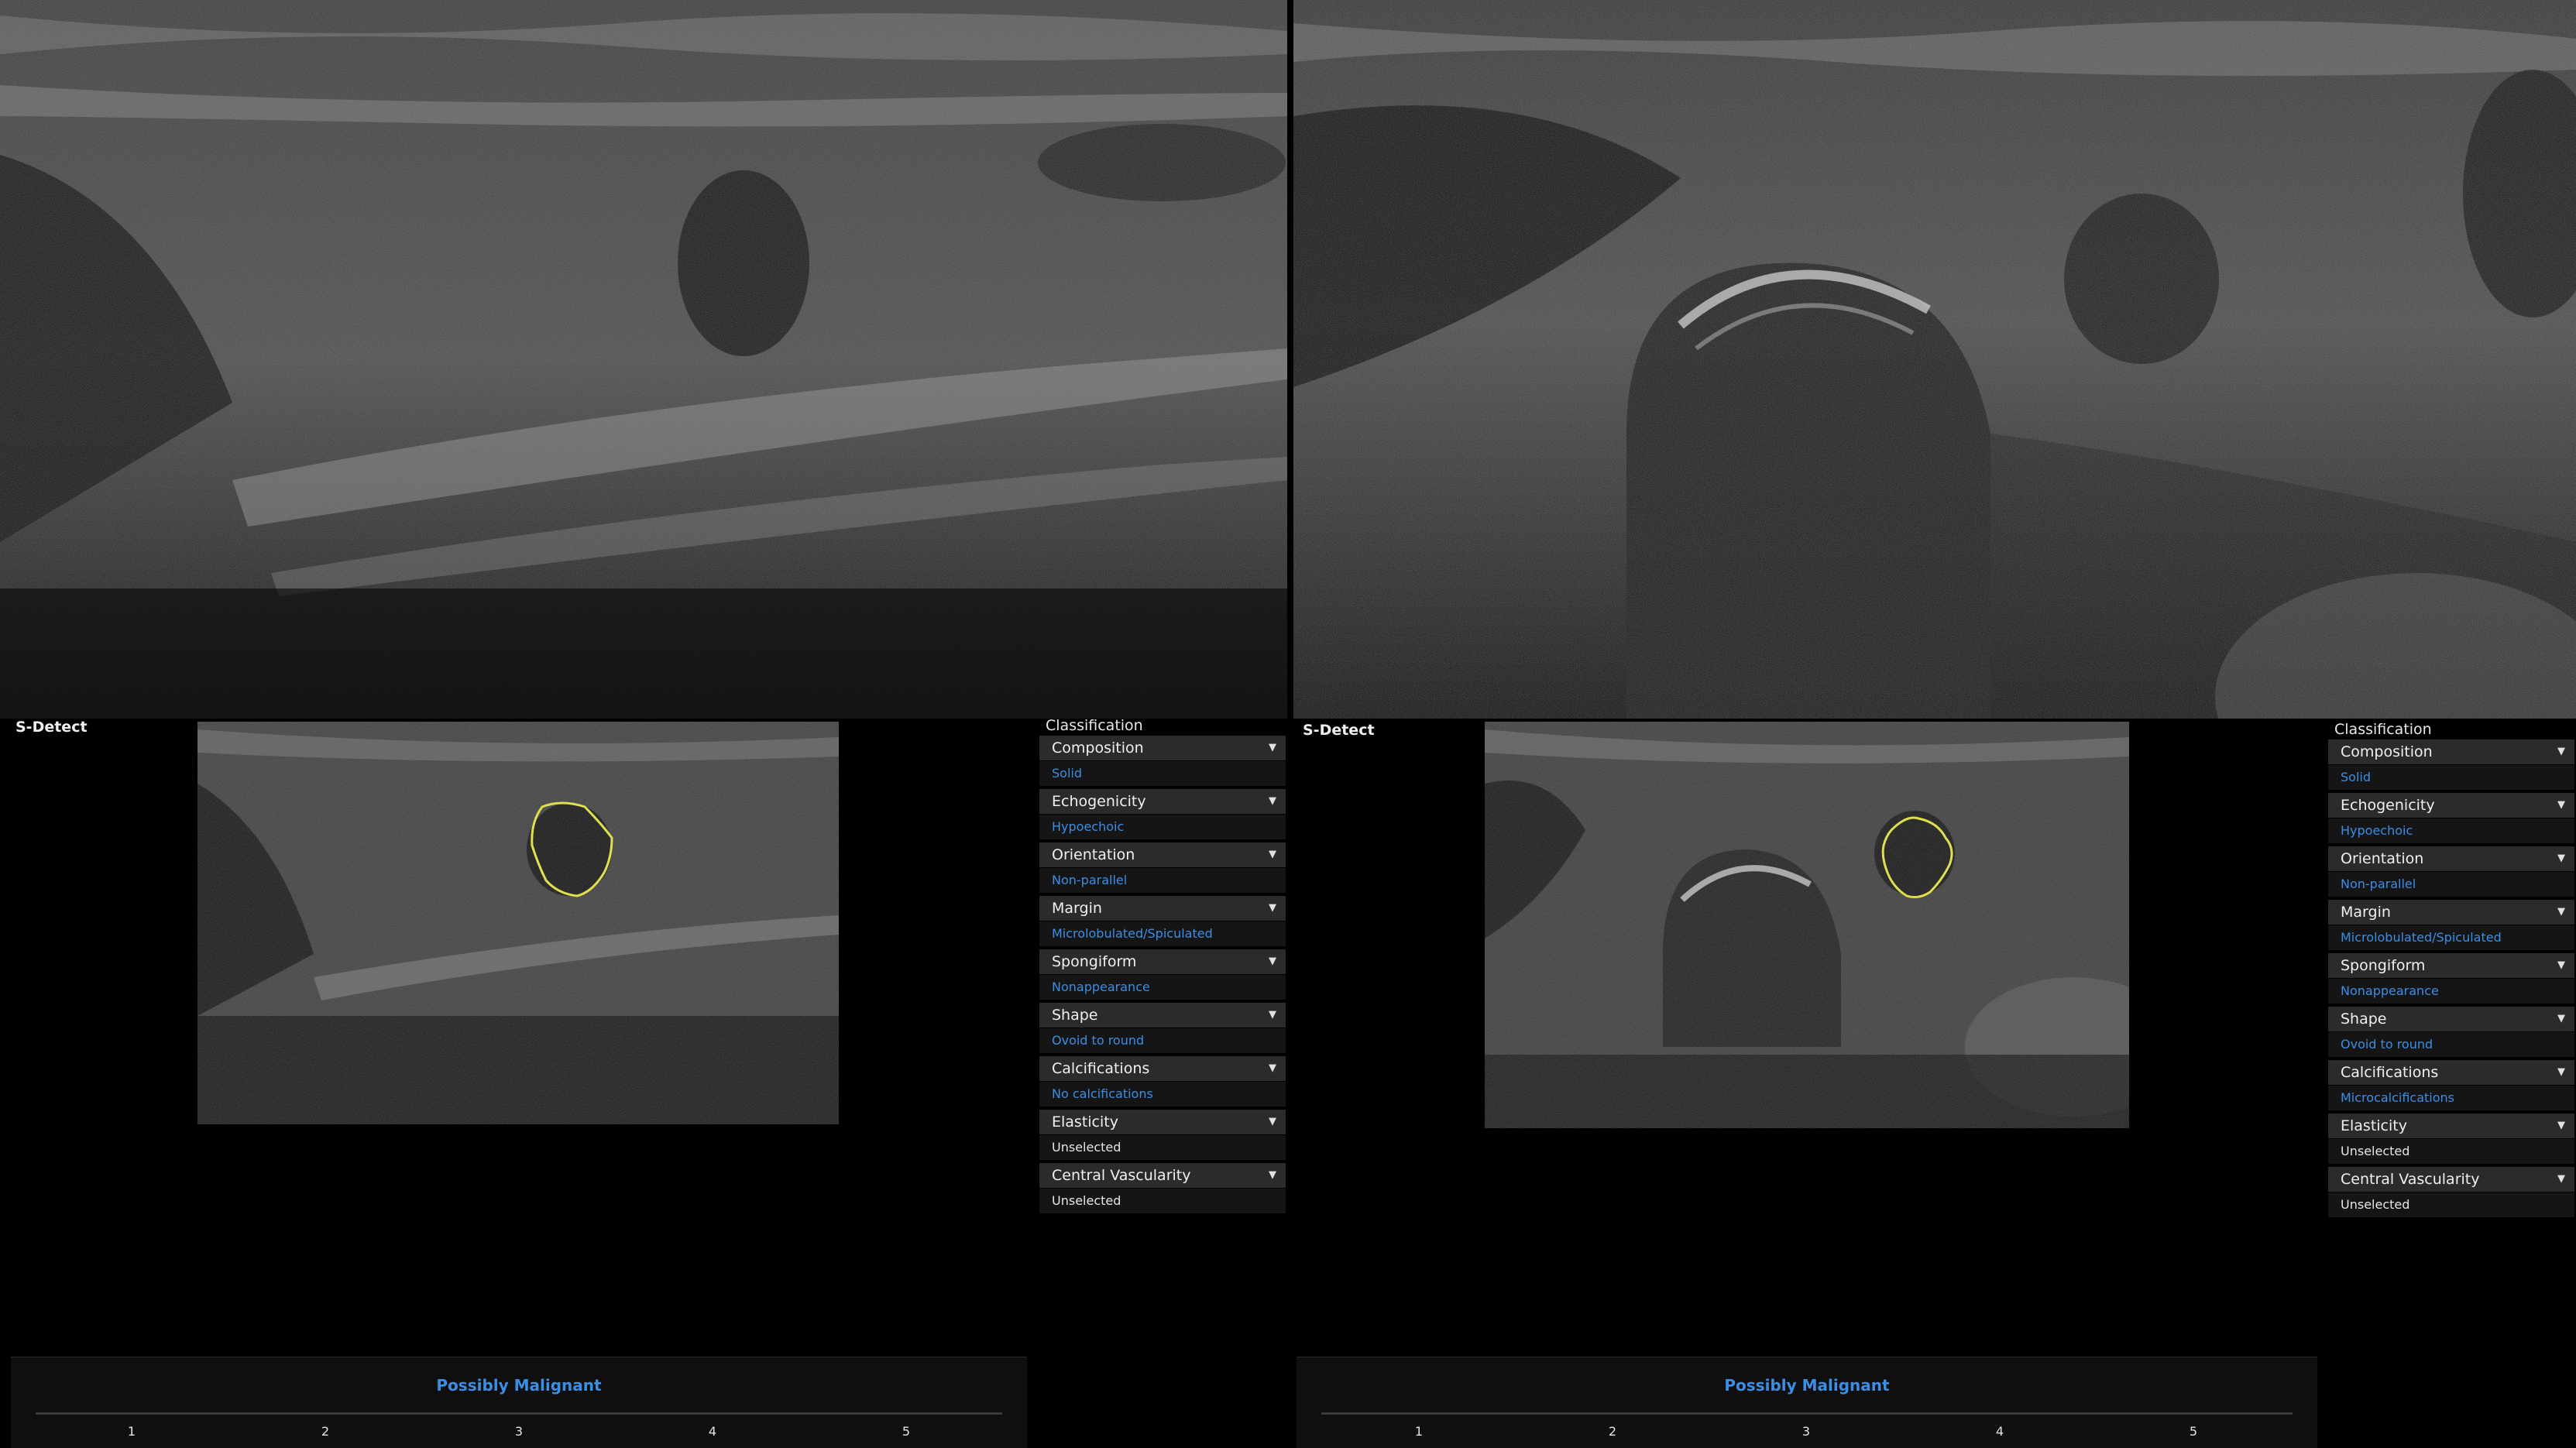 The image size is (2576, 1448). Describe the element at coordinates (519, 1385) in the screenshot. I see `result-label: Possibly Malignant` at that location.